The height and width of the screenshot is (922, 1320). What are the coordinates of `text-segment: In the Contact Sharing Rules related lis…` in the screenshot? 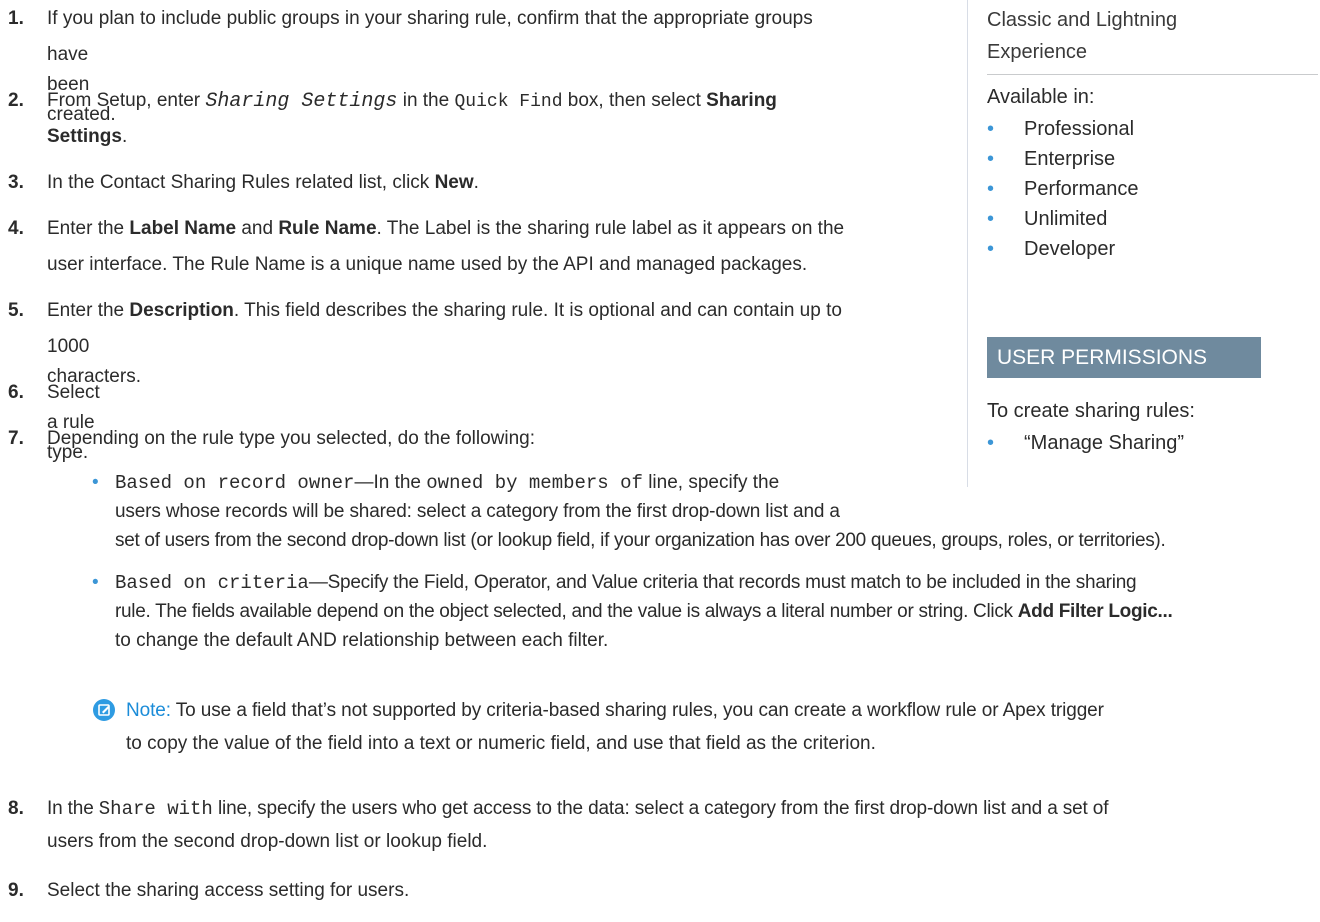 It's located at (241, 182).